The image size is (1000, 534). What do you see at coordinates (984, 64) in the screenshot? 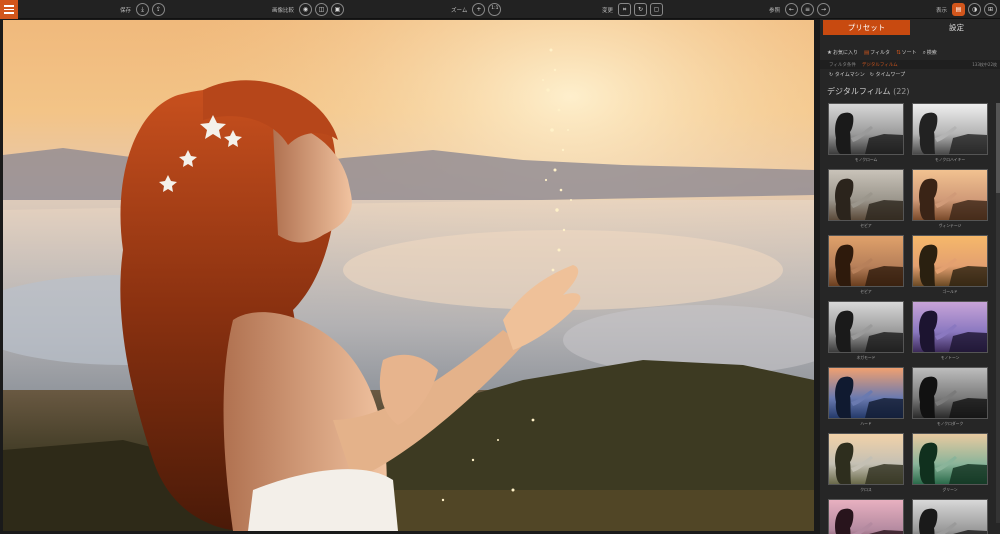
I see `preset-count: 133枚中22枚` at bounding box center [984, 64].